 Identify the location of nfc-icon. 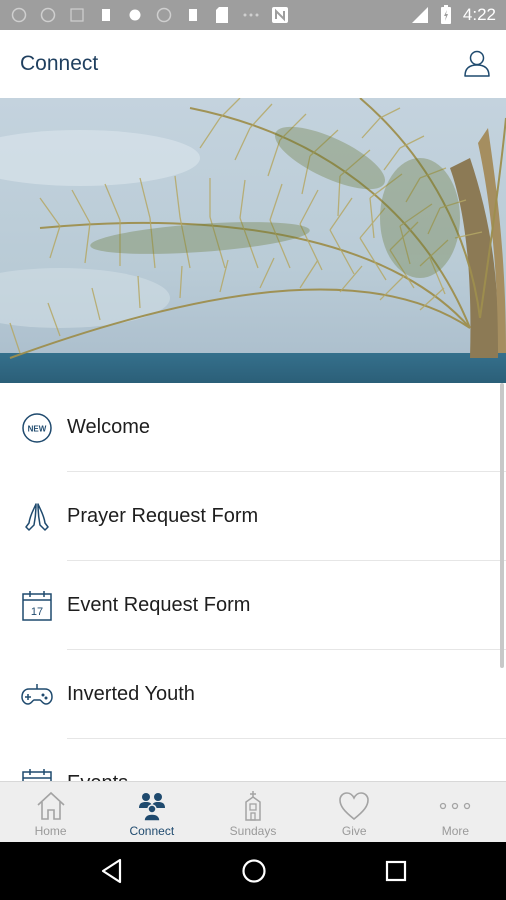
(280, 15).